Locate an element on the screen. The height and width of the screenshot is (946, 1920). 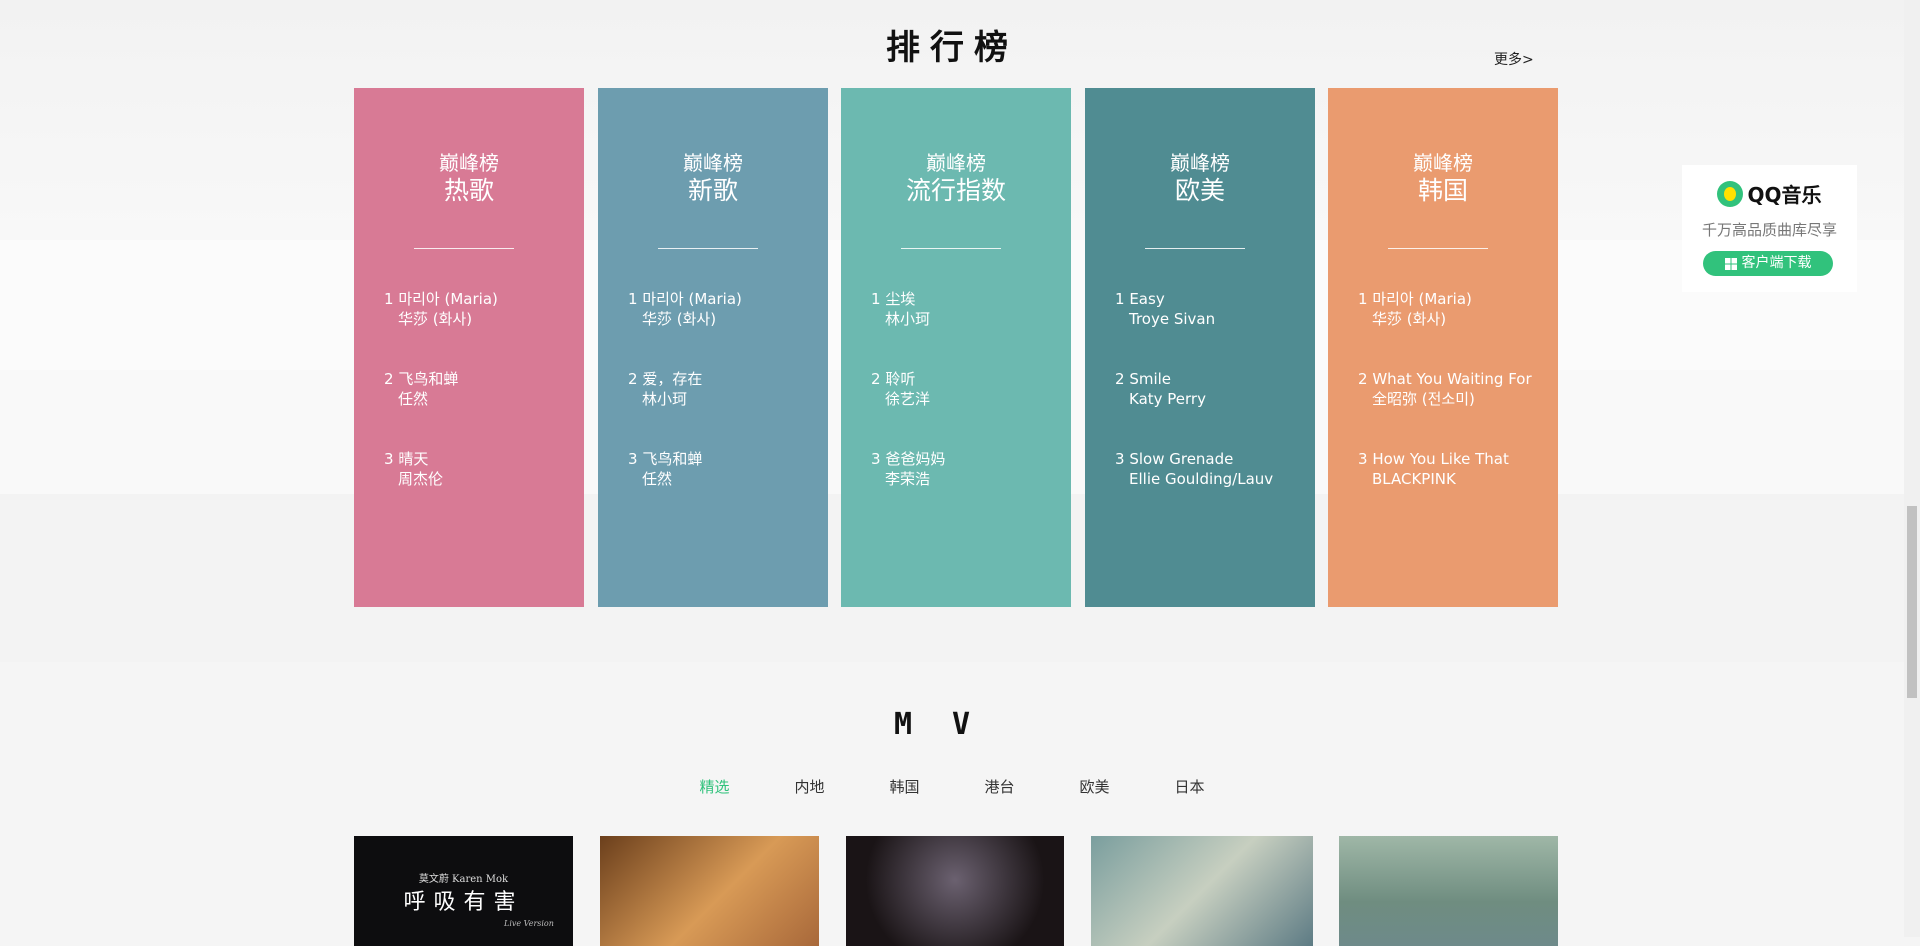
ranking-card-header: 巅峰榜 热歌 is located at coordinates (469, 178).